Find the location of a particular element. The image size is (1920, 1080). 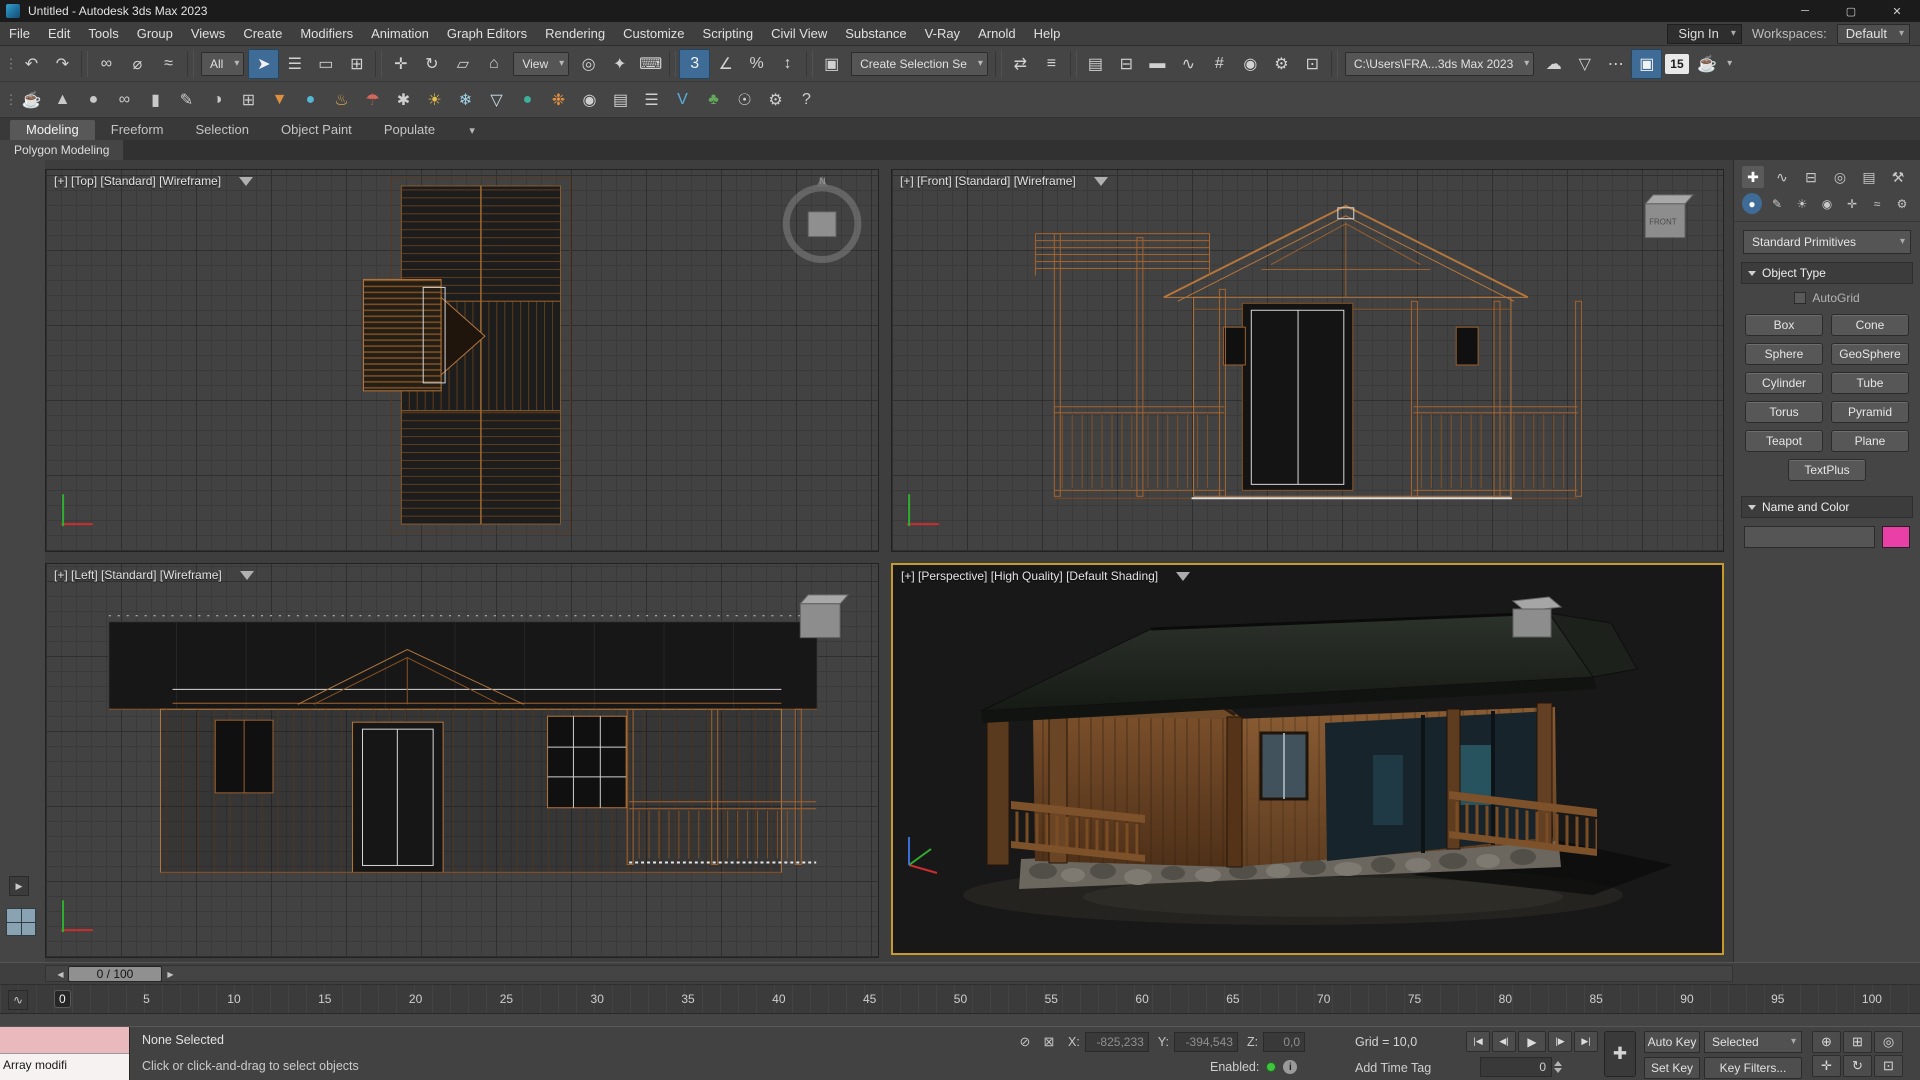

select-and-manipulate-icon: ✦ is located at coordinates (619, 64).